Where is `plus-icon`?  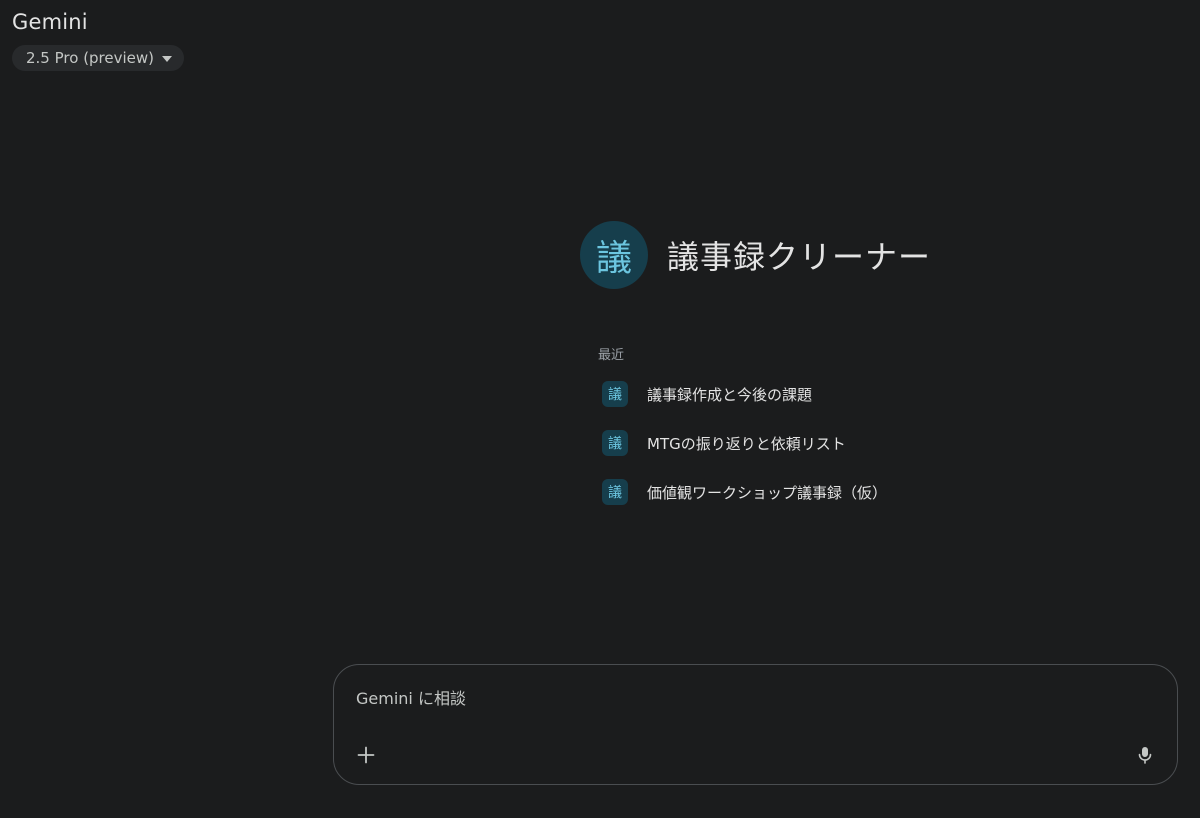 plus-icon is located at coordinates (366, 755).